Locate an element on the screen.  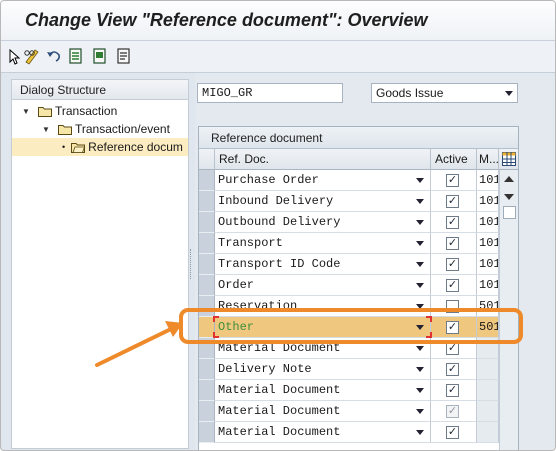
copy-document-icon is located at coordinates (100, 56).